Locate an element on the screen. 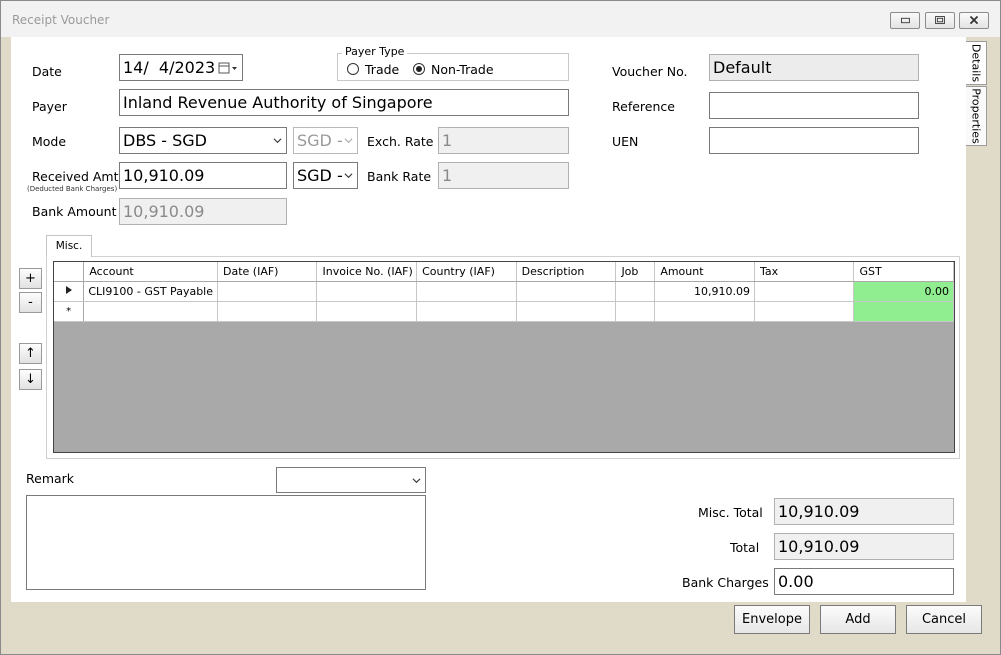 Image resolution: width=1001 pixels, height=655 pixels. remark-textarea is located at coordinates (226, 542).